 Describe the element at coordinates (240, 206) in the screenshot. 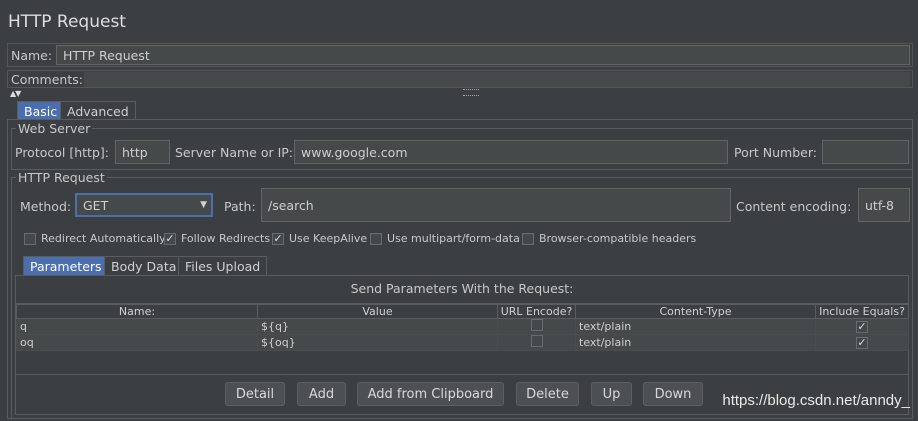

I see `path-label: Path:` at that location.